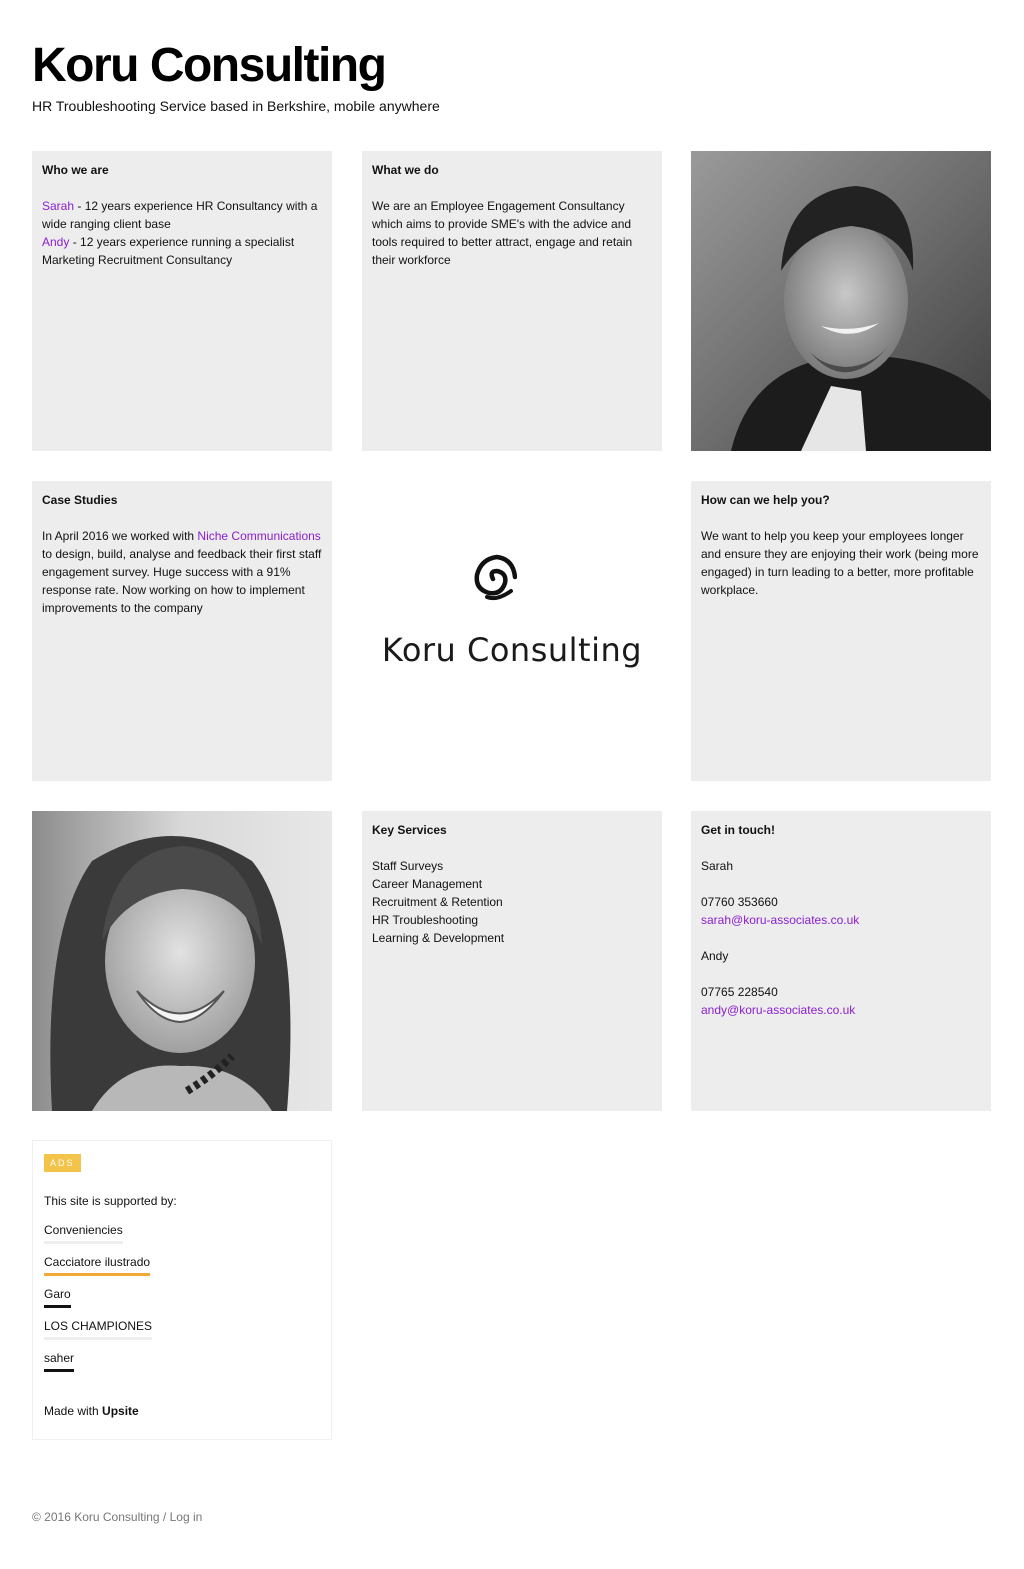 The image size is (1024, 1569). I want to click on contact-andy-details: 07765 228540 andy@koru-associates.co.uk, so click(841, 1001).